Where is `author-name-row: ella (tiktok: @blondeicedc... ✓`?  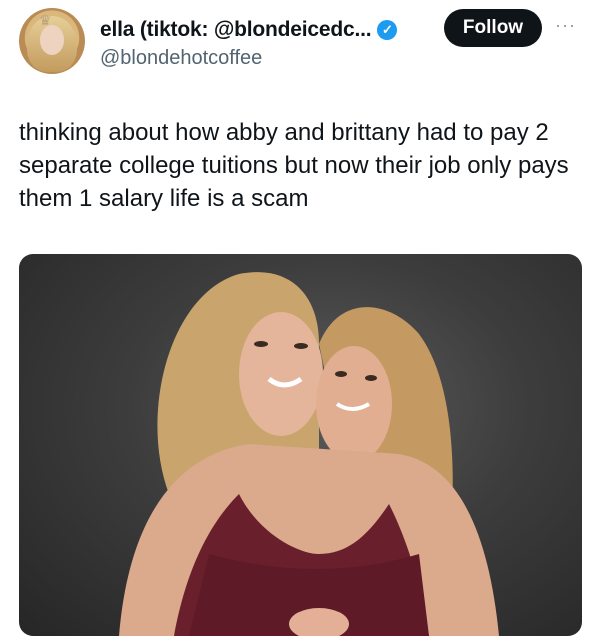
author-name-row: ella (tiktok: @blondeicedc... ✓ is located at coordinates (249, 30).